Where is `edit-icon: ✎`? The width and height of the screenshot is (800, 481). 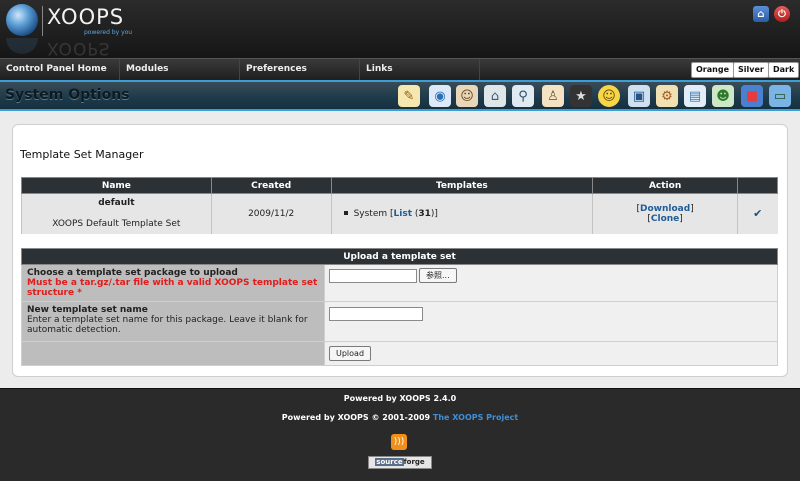
edit-icon: ✎ is located at coordinates (409, 96).